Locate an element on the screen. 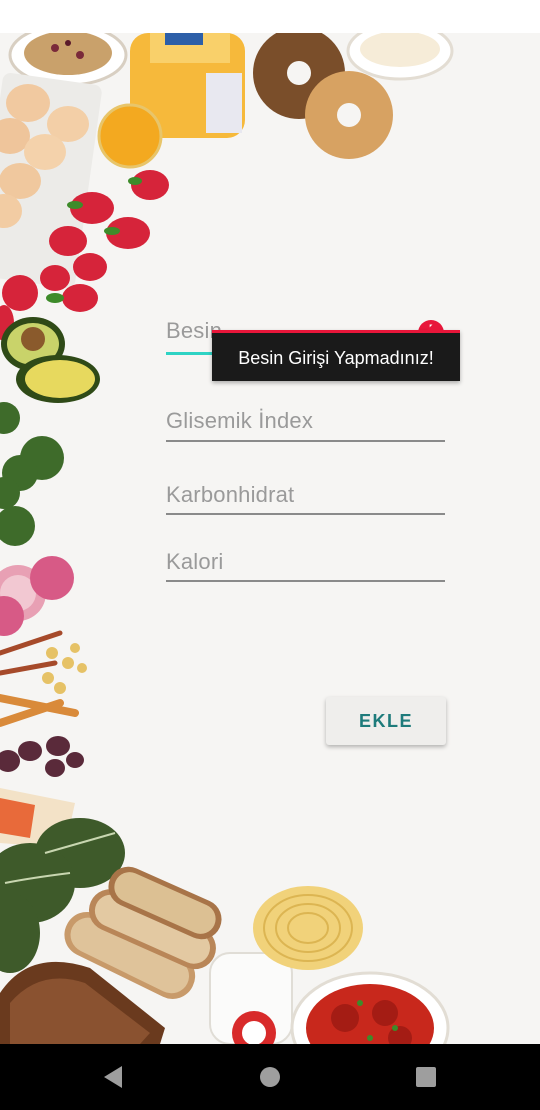  error-message: Besin Girişi Yapmadınız! is located at coordinates (336, 358).